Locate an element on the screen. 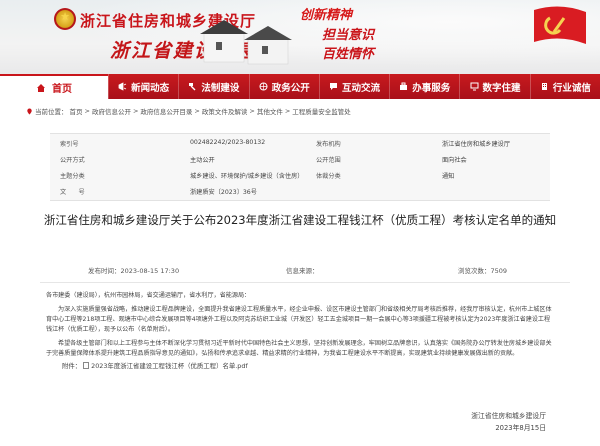  info-label: 公开方式 is located at coordinates (72, 160).